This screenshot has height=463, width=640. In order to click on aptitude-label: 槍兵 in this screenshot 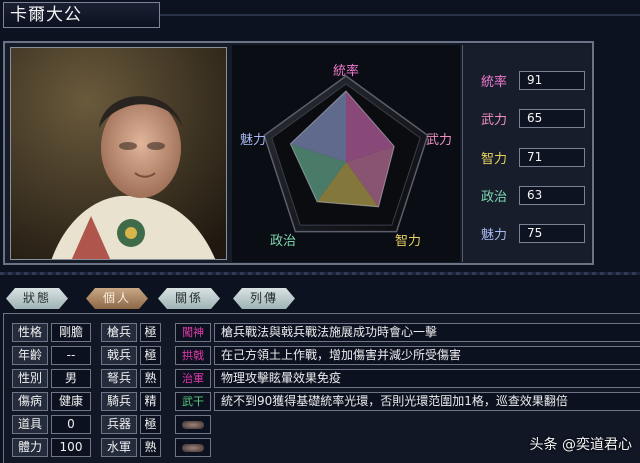, I will do `click(119, 332)`.